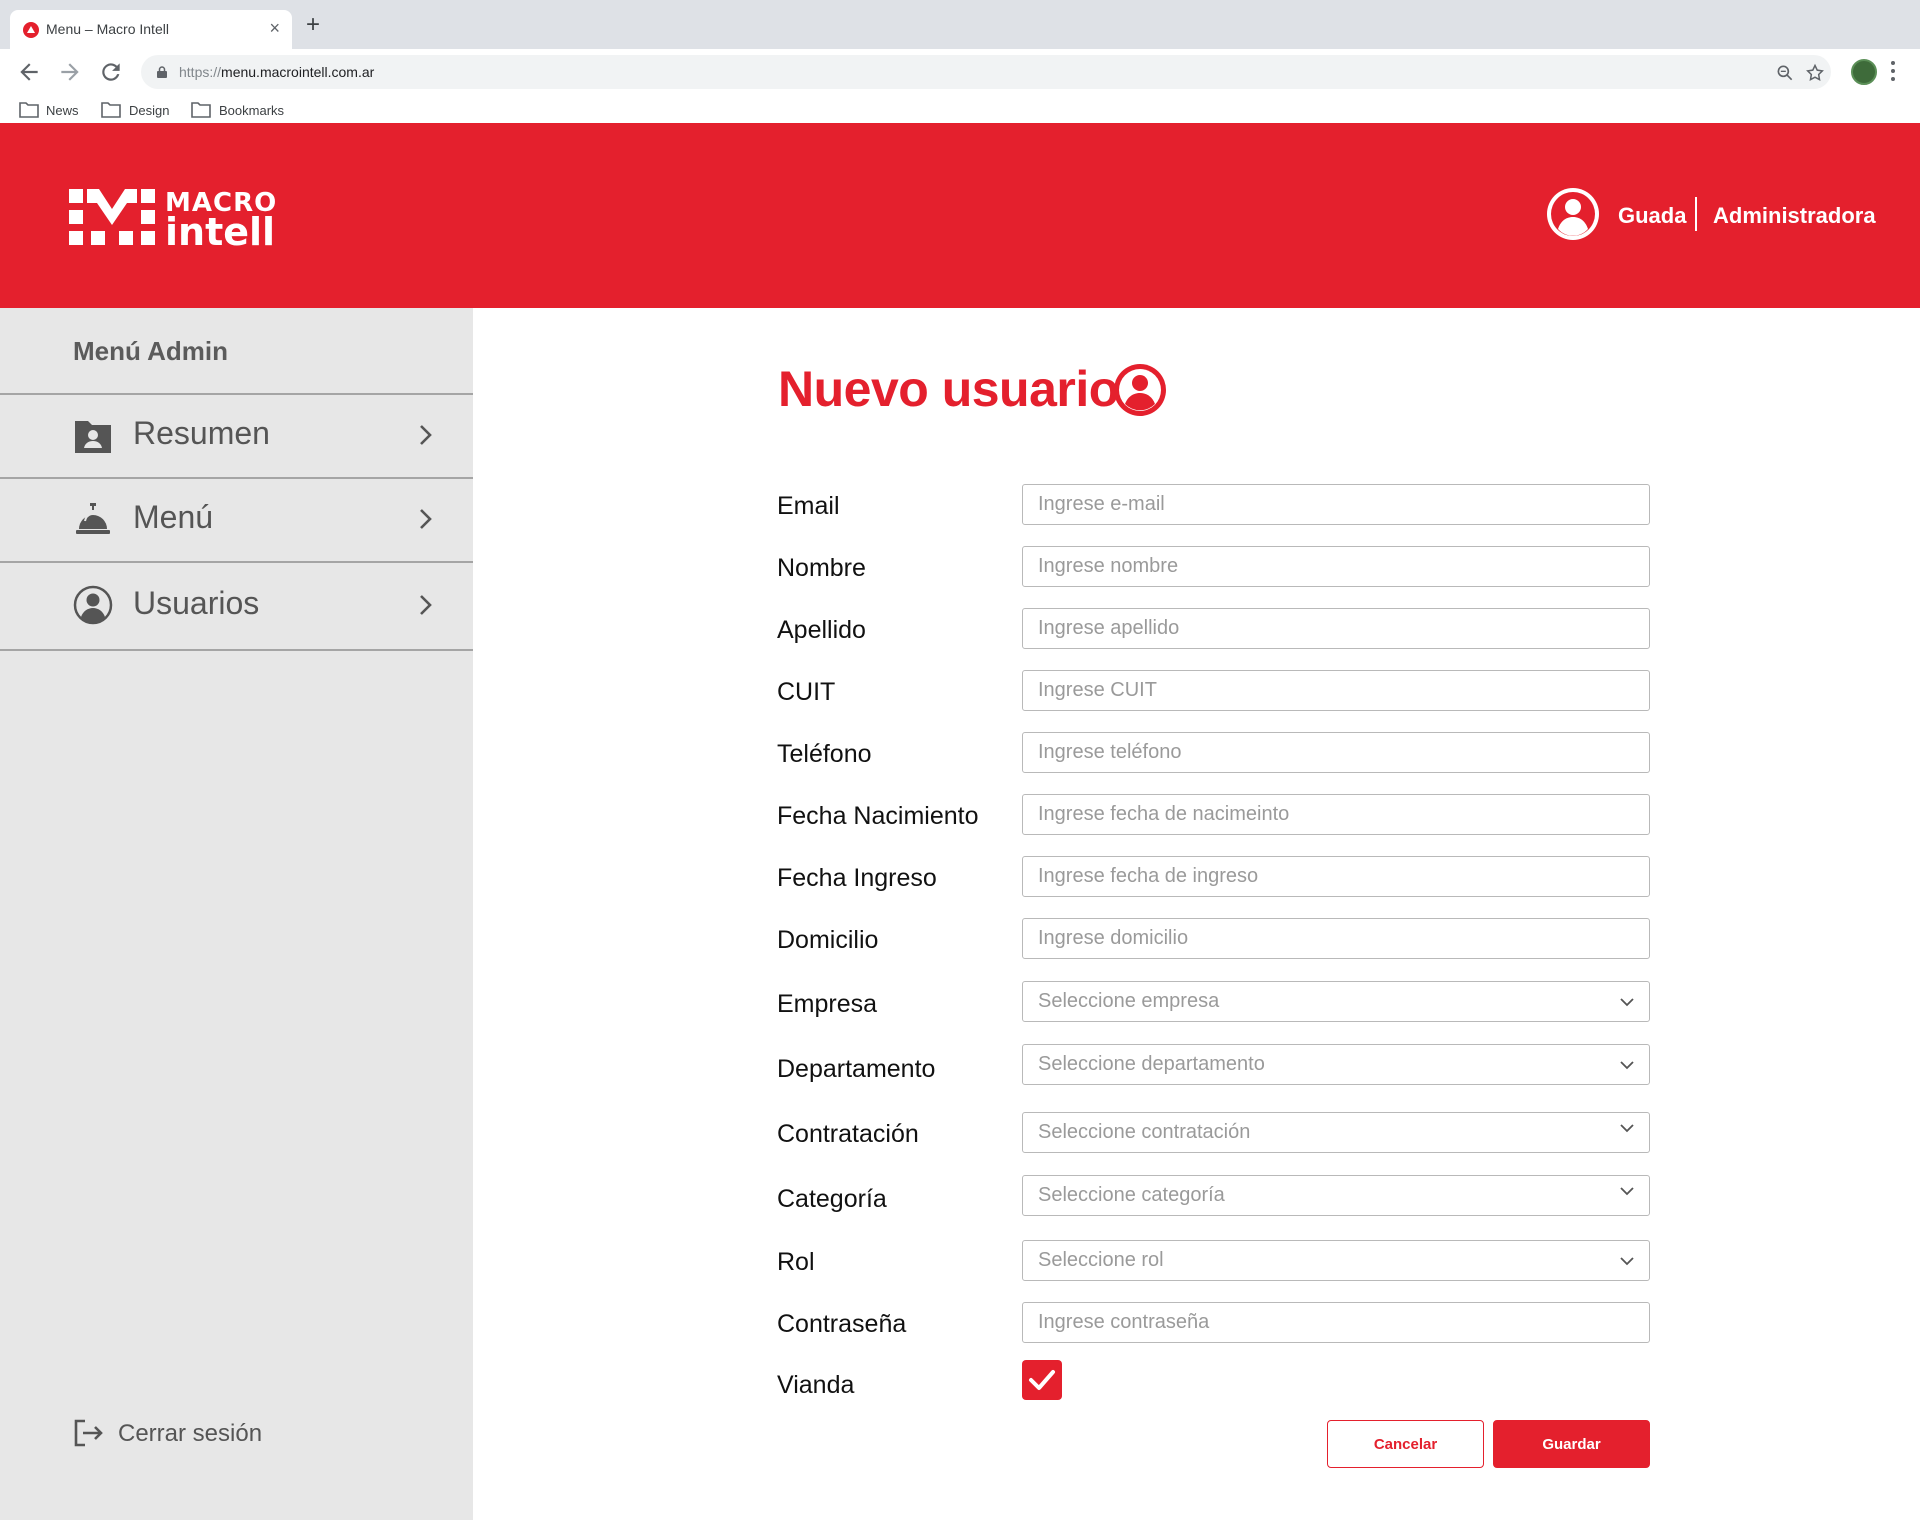 Image resolution: width=1920 pixels, height=1520 pixels. What do you see at coordinates (842, 1324) in the screenshot?
I see `contrasena-label: Contraseña` at bounding box center [842, 1324].